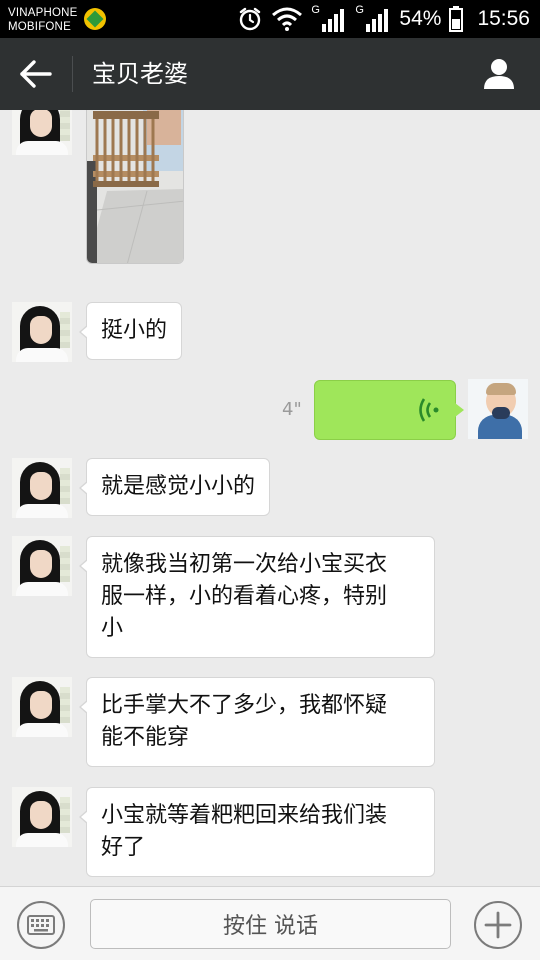 This screenshot has height=960, width=540. What do you see at coordinates (499, 74) in the screenshot?
I see `person-icon` at bounding box center [499, 74].